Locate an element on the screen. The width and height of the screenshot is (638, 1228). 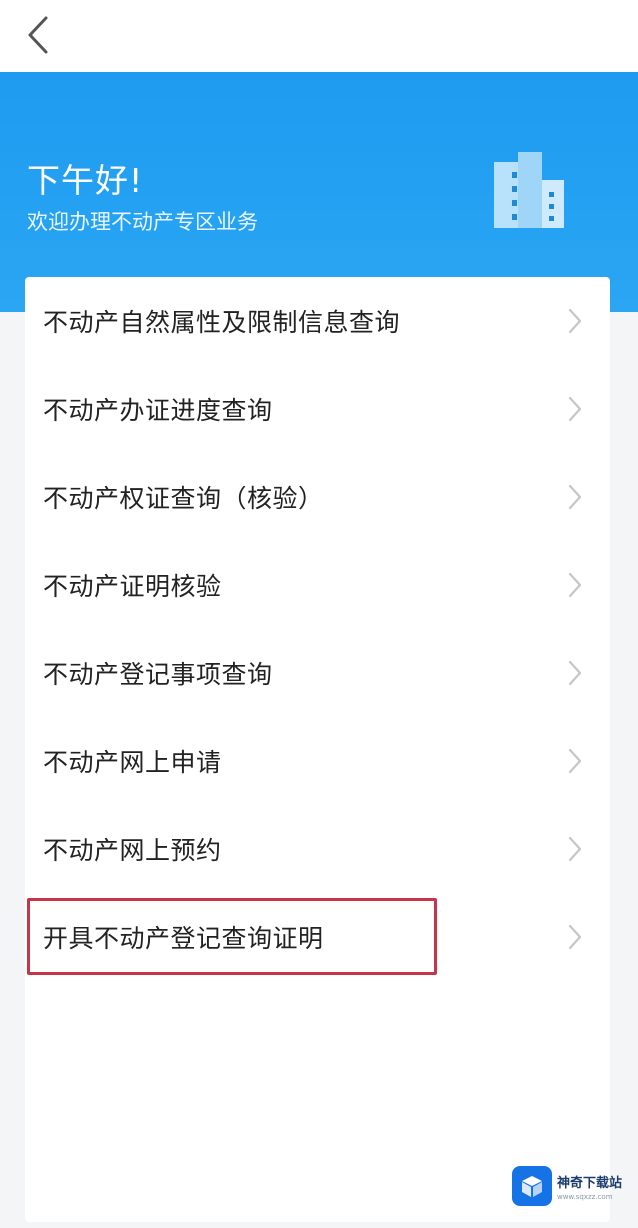
top-navigation-bar is located at coordinates (319, 36).